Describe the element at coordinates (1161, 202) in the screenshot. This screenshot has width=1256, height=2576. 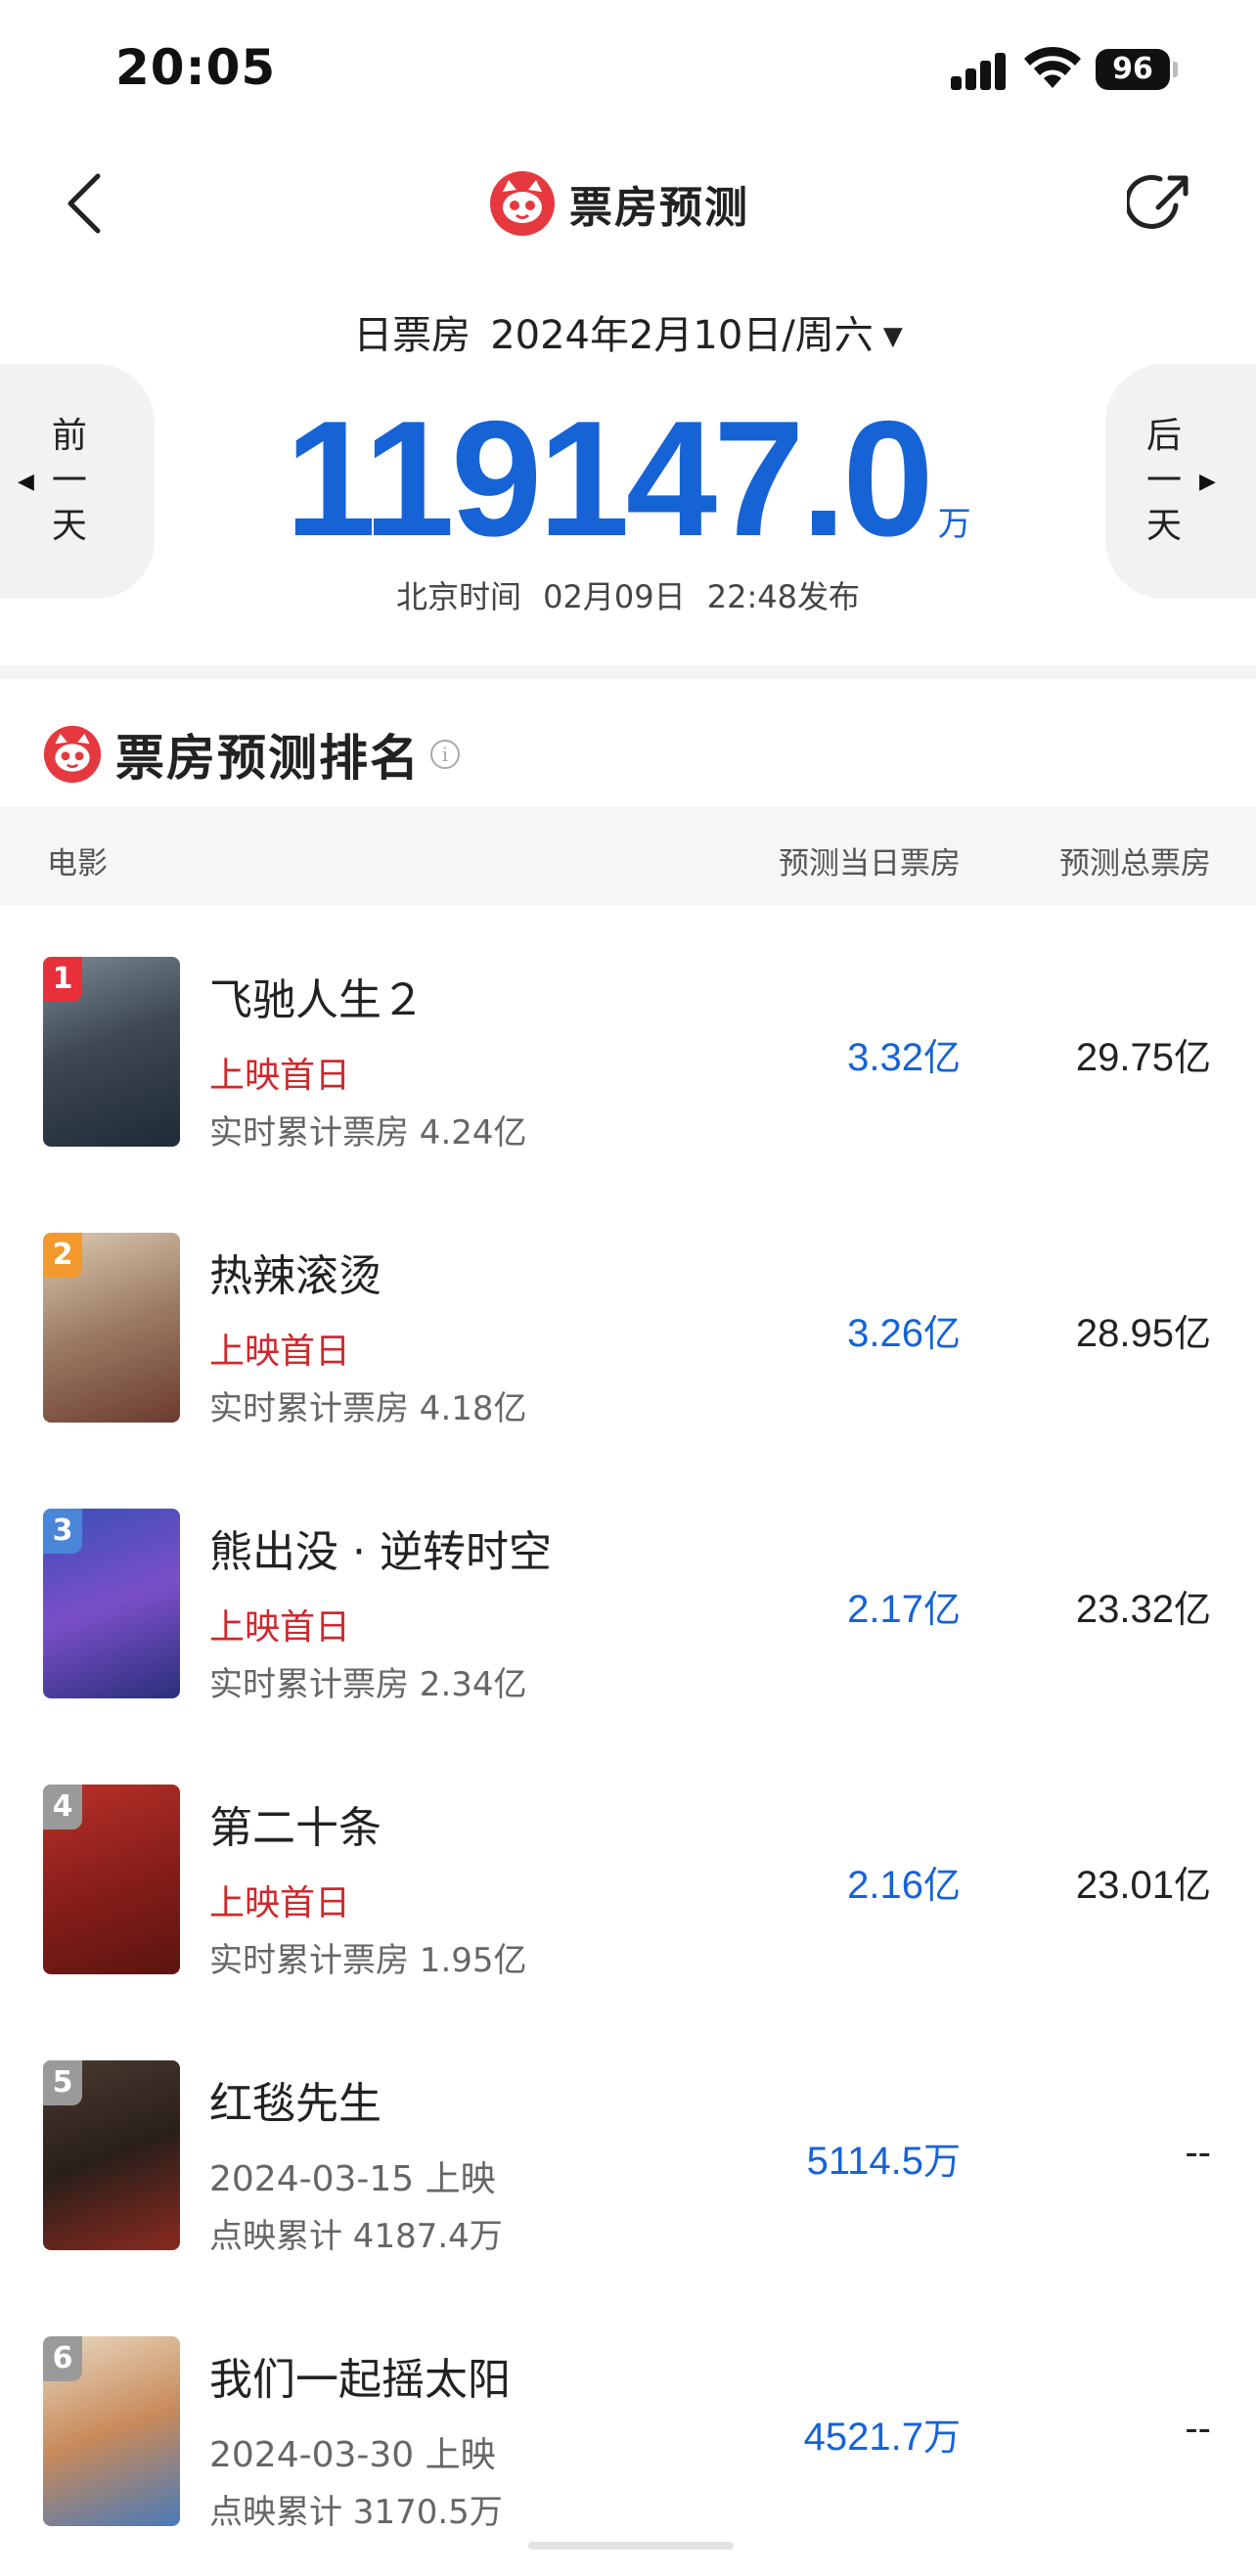
I see `share-icon` at that location.